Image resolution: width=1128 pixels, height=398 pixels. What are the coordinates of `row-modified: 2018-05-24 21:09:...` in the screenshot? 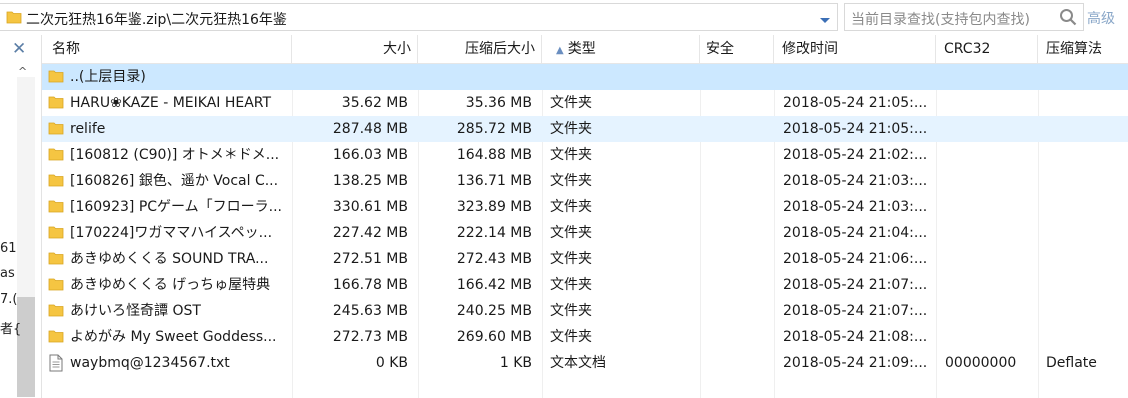 It's located at (855, 363).